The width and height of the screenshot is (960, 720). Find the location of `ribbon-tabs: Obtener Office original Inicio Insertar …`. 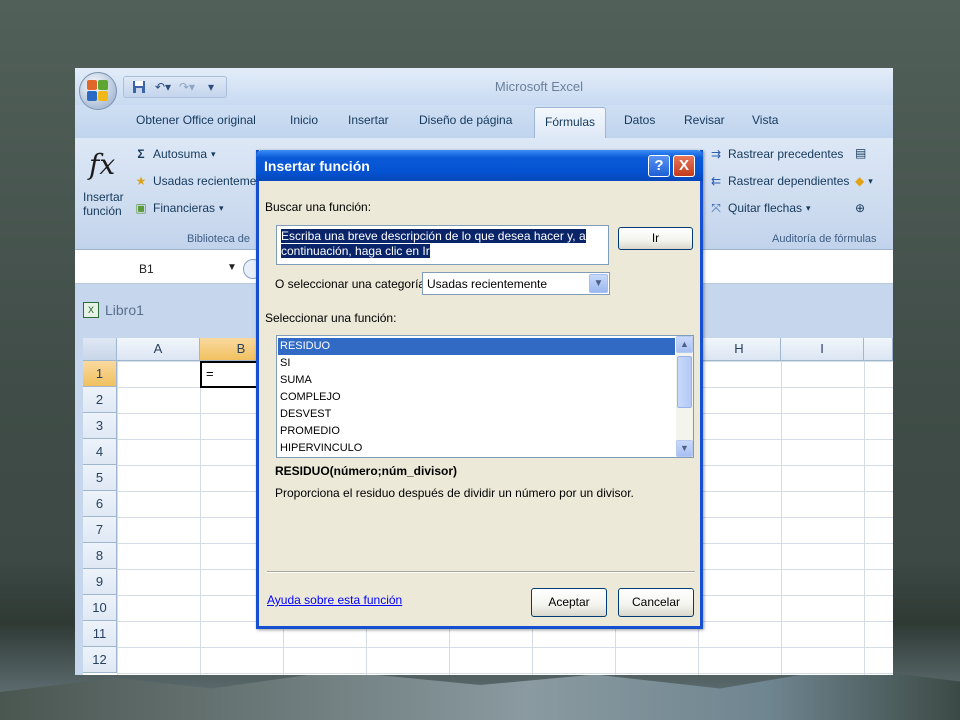

ribbon-tabs: Obtener Office original Inicio Insertar … is located at coordinates (484, 121).